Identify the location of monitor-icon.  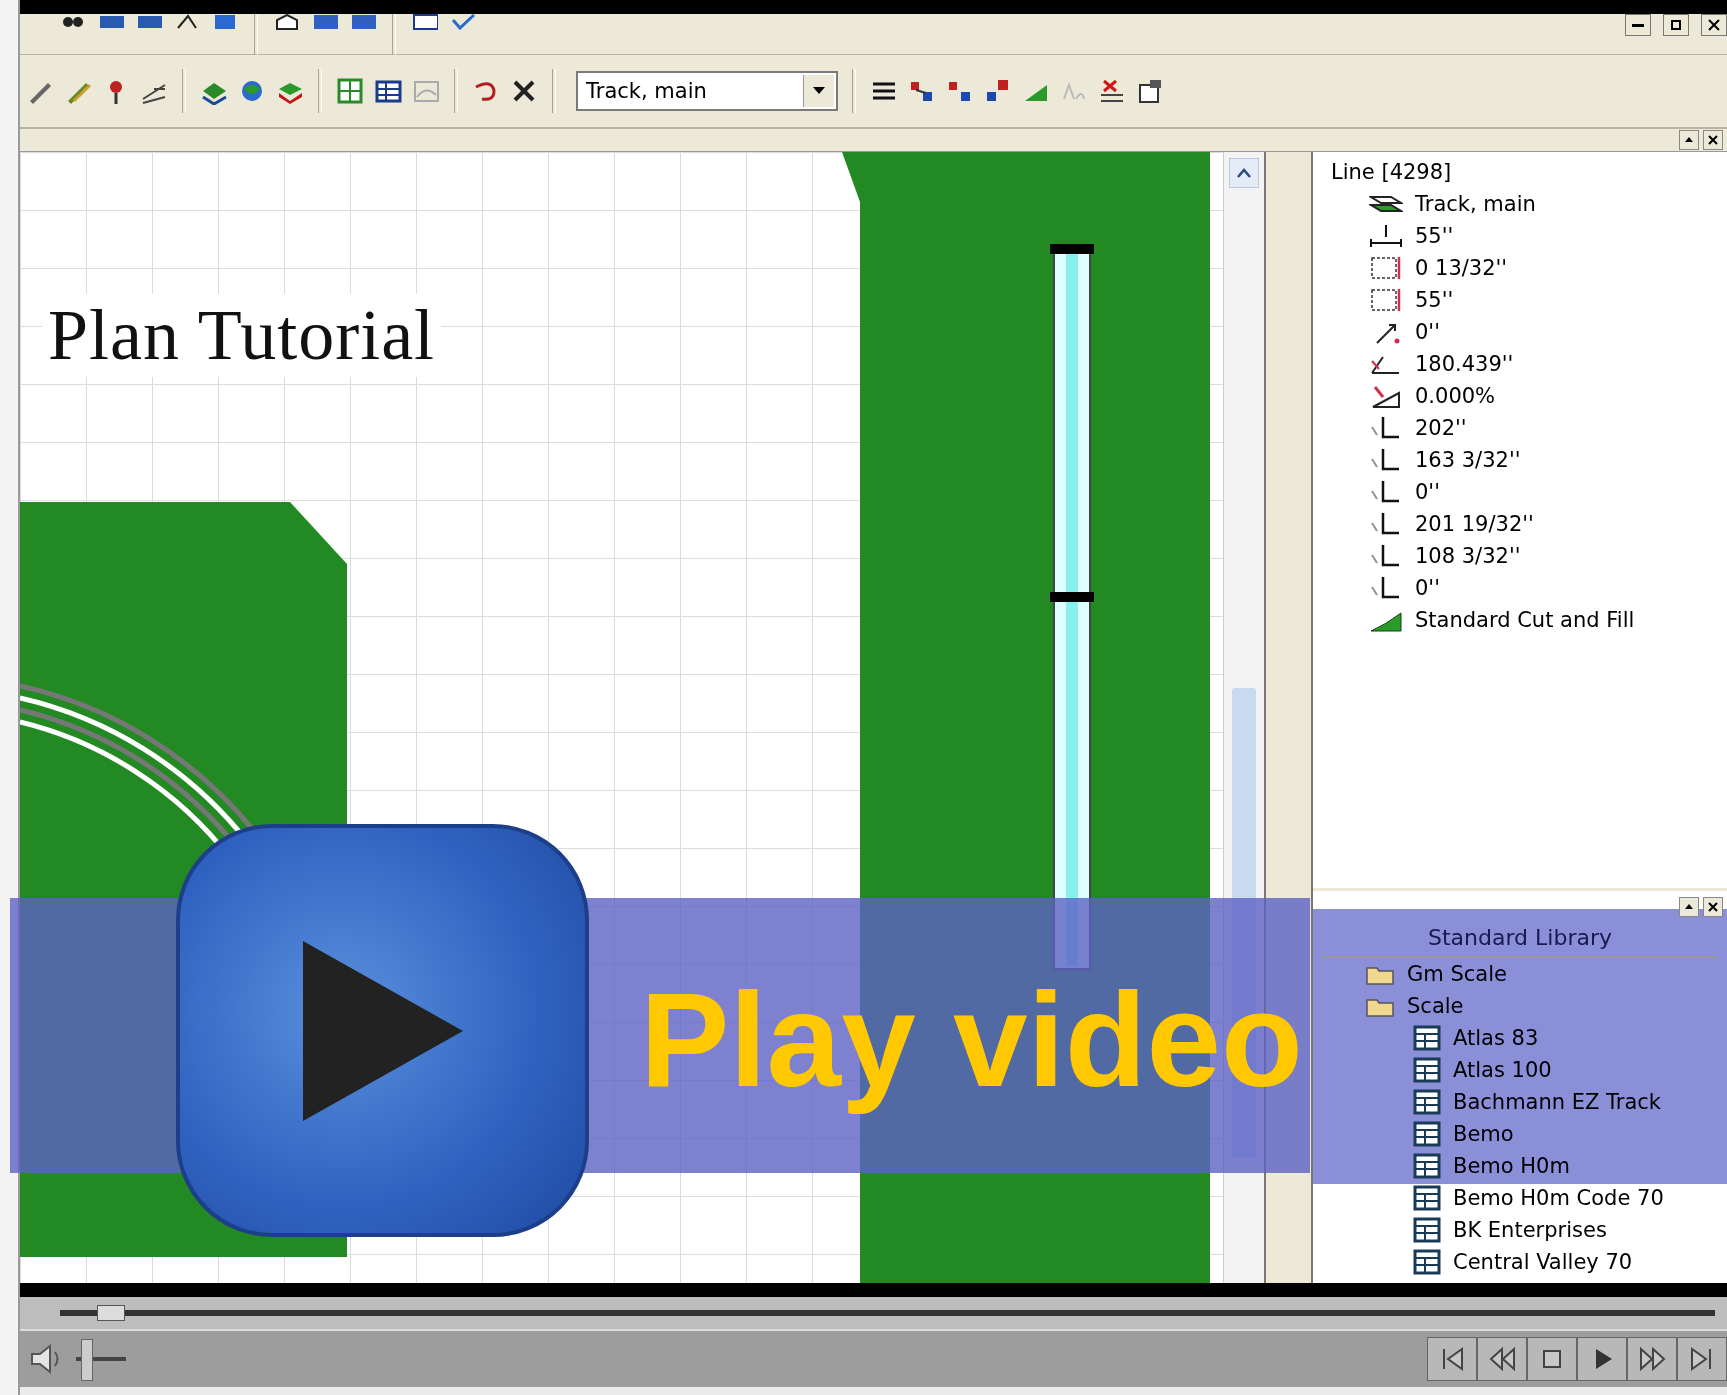
(225, 22).